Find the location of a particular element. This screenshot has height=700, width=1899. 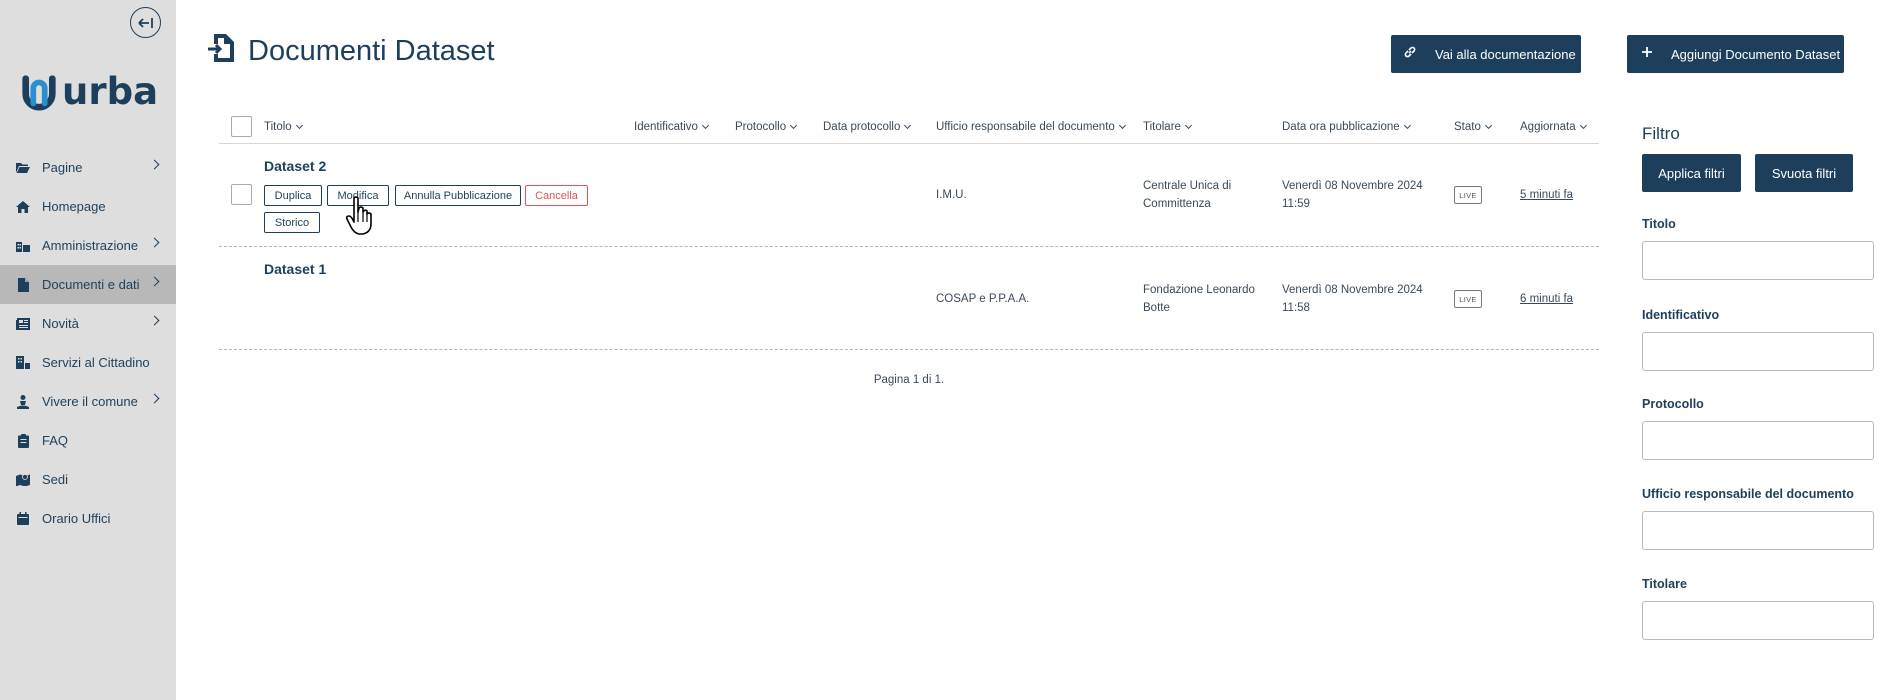

newspaper-icon is located at coordinates (23, 324).